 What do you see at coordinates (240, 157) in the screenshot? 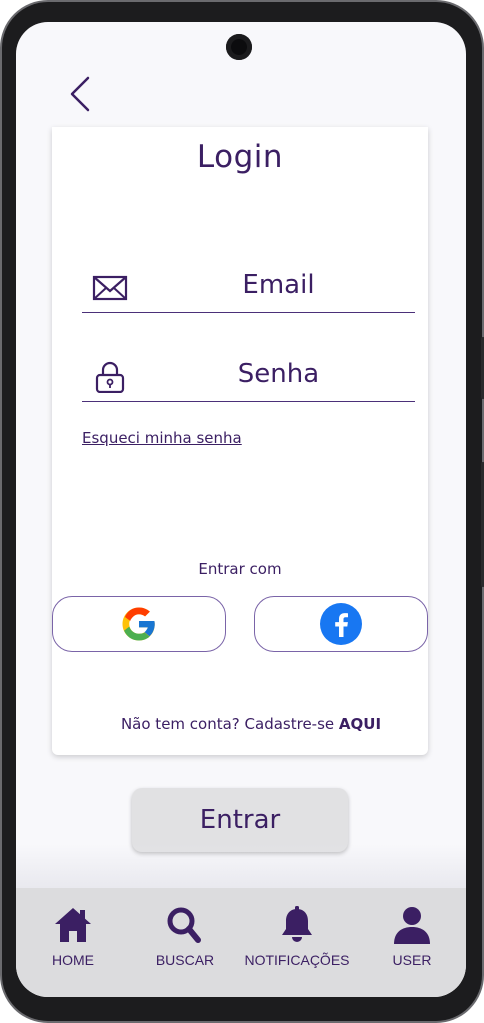
I see `page-title: Login` at bounding box center [240, 157].